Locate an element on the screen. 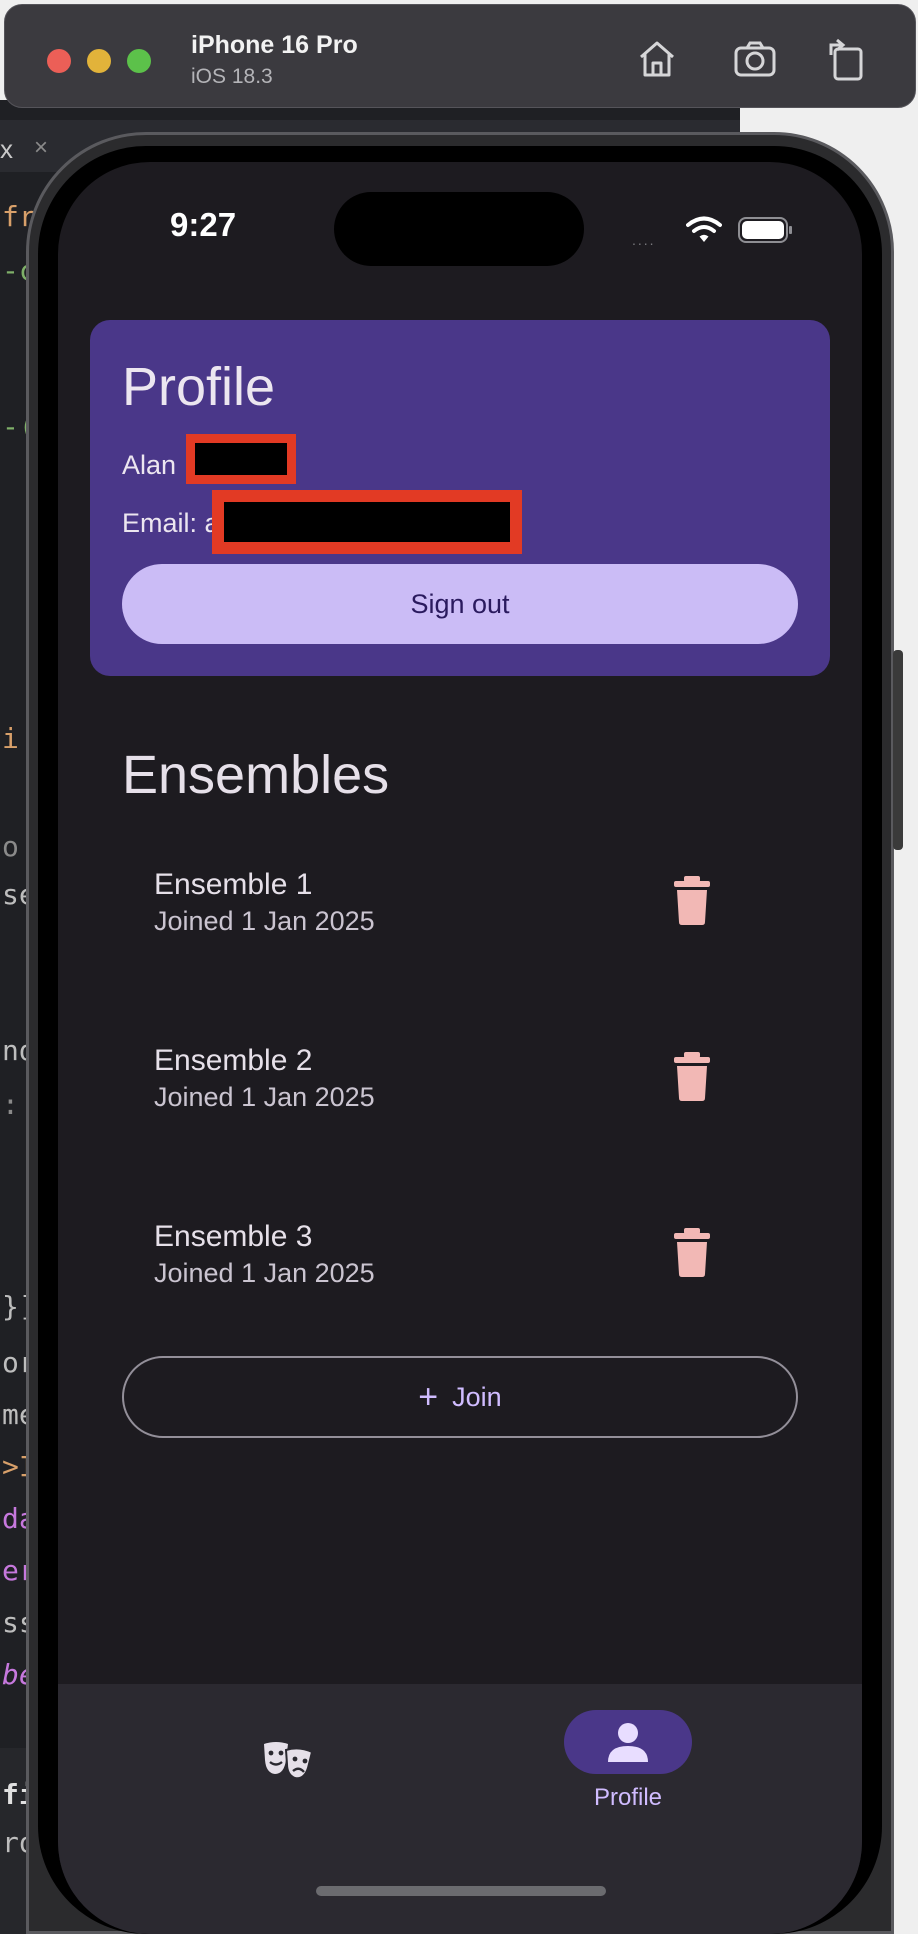  redaction-box-name is located at coordinates (241, 459).